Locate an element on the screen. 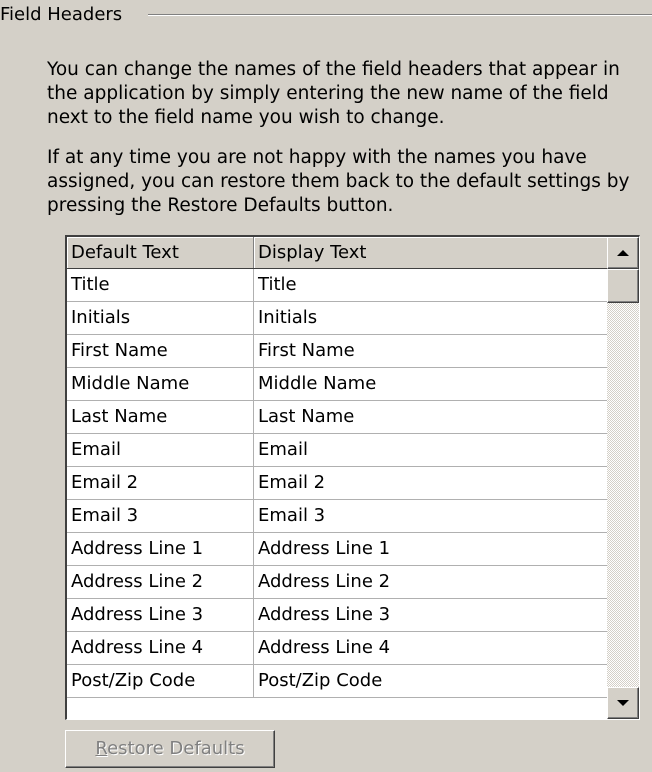 The image size is (652, 772). arrow-down-icon is located at coordinates (623, 703).